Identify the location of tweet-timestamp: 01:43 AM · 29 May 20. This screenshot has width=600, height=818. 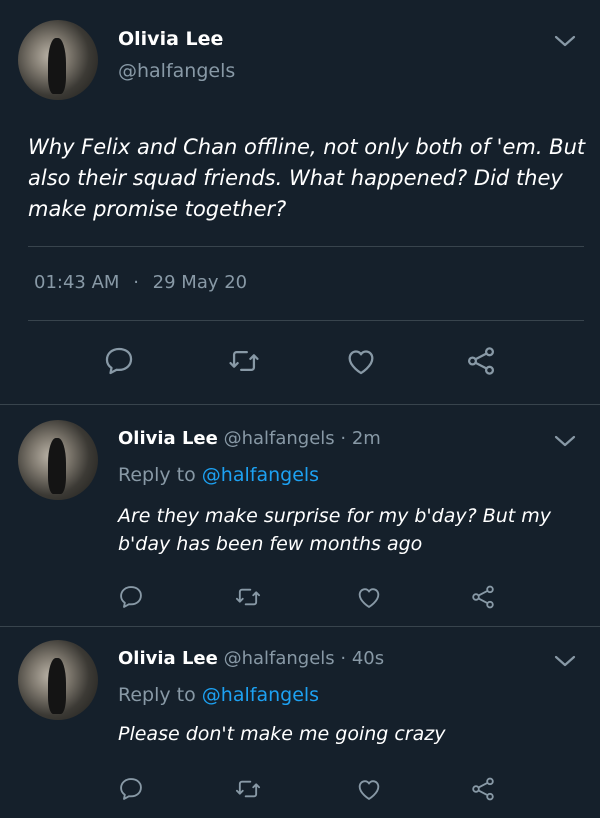
(140, 282).